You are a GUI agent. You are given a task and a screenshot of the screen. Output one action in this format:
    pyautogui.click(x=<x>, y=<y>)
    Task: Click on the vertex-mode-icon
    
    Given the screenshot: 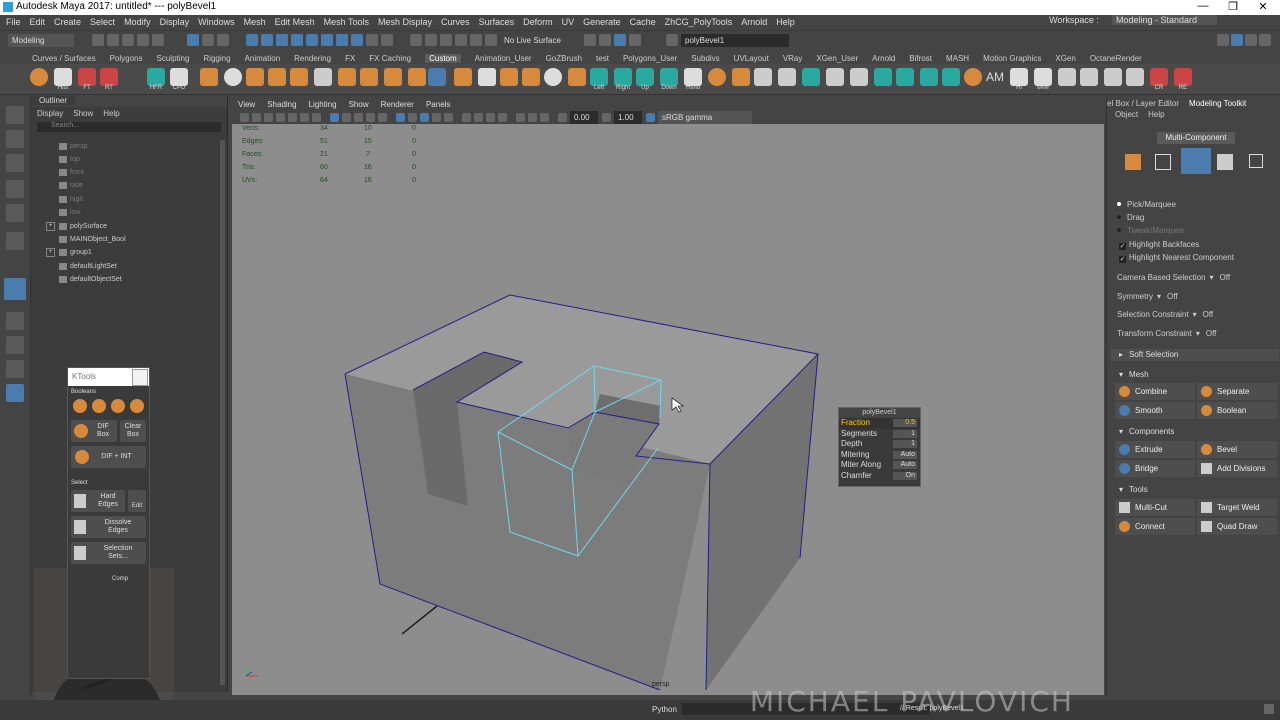 What is the action you would take?
    pyautogui.click(x=1163, y=162)
    